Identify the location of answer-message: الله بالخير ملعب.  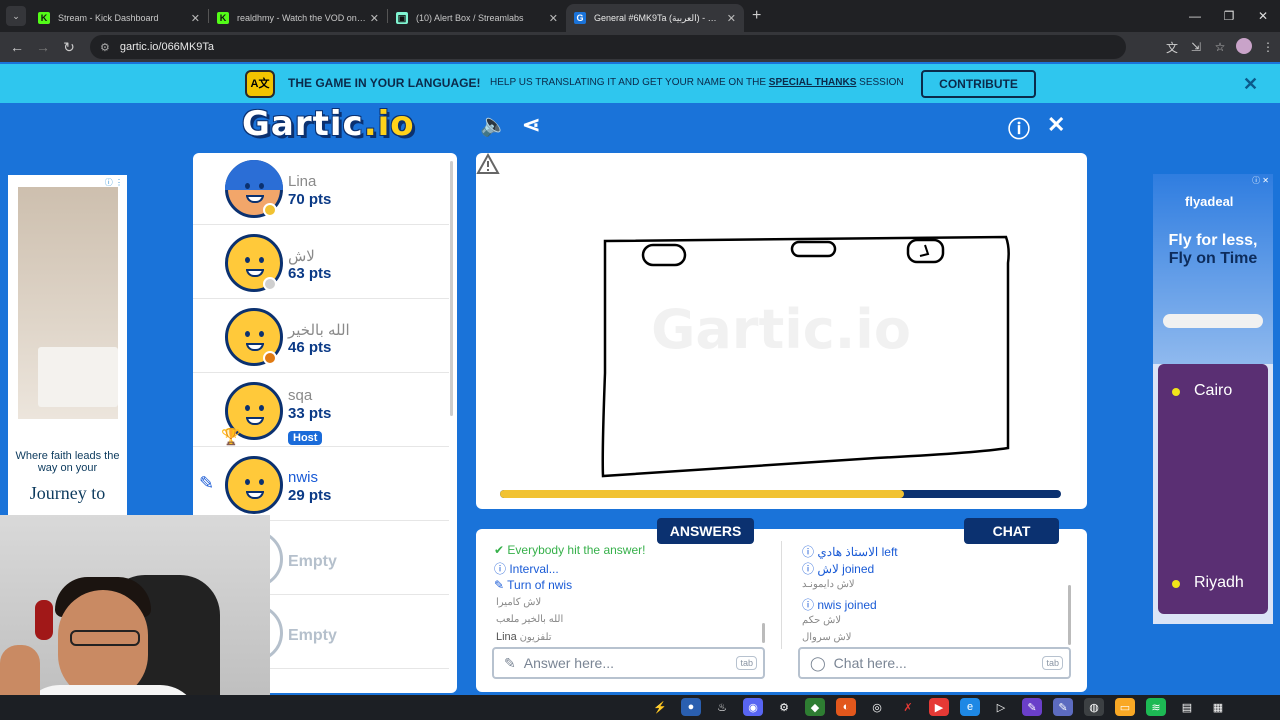
(530, 619).